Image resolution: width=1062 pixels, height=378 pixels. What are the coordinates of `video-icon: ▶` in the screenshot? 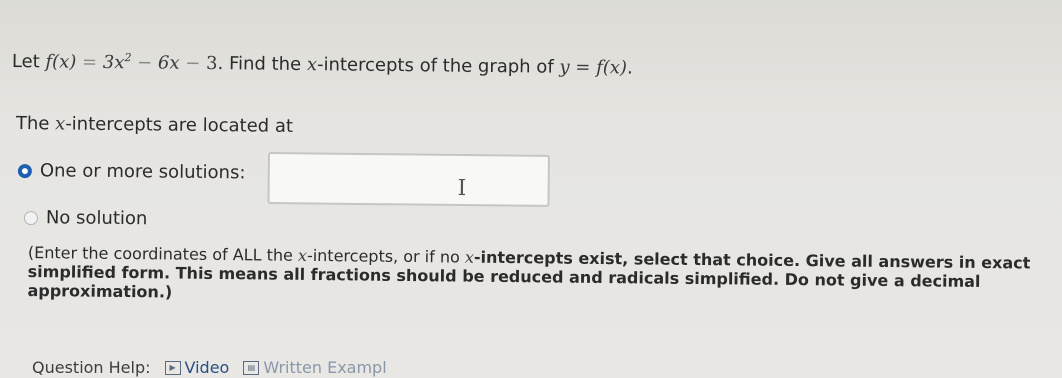 It's located at (172, 367).